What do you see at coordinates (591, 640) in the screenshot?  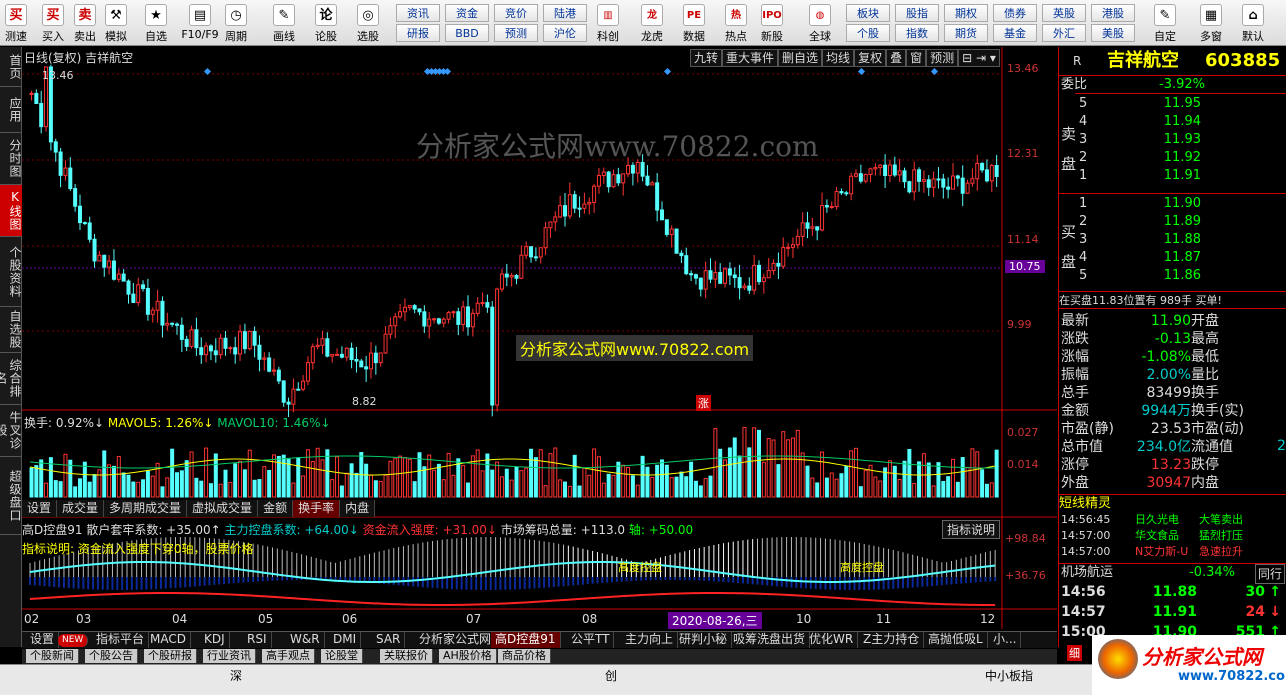 I see `indicator-tab: 公平TT` at bounding box center [591, 640].